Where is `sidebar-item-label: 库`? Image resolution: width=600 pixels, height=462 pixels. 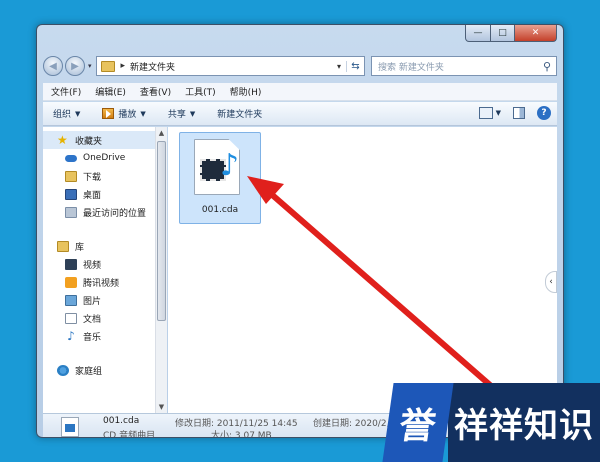
sidebar-item-label: 库 is located at coordinates (80, 247).